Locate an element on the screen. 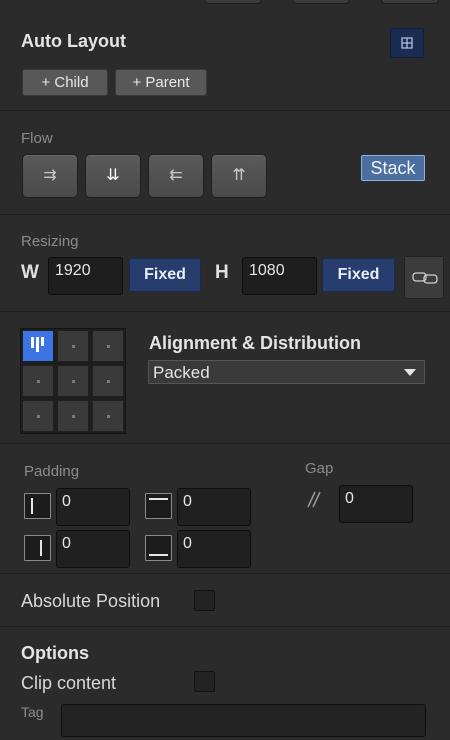 The height and width of the screenshot is (740, 450). gap-label: Gap is located at coordinates (319, 468).